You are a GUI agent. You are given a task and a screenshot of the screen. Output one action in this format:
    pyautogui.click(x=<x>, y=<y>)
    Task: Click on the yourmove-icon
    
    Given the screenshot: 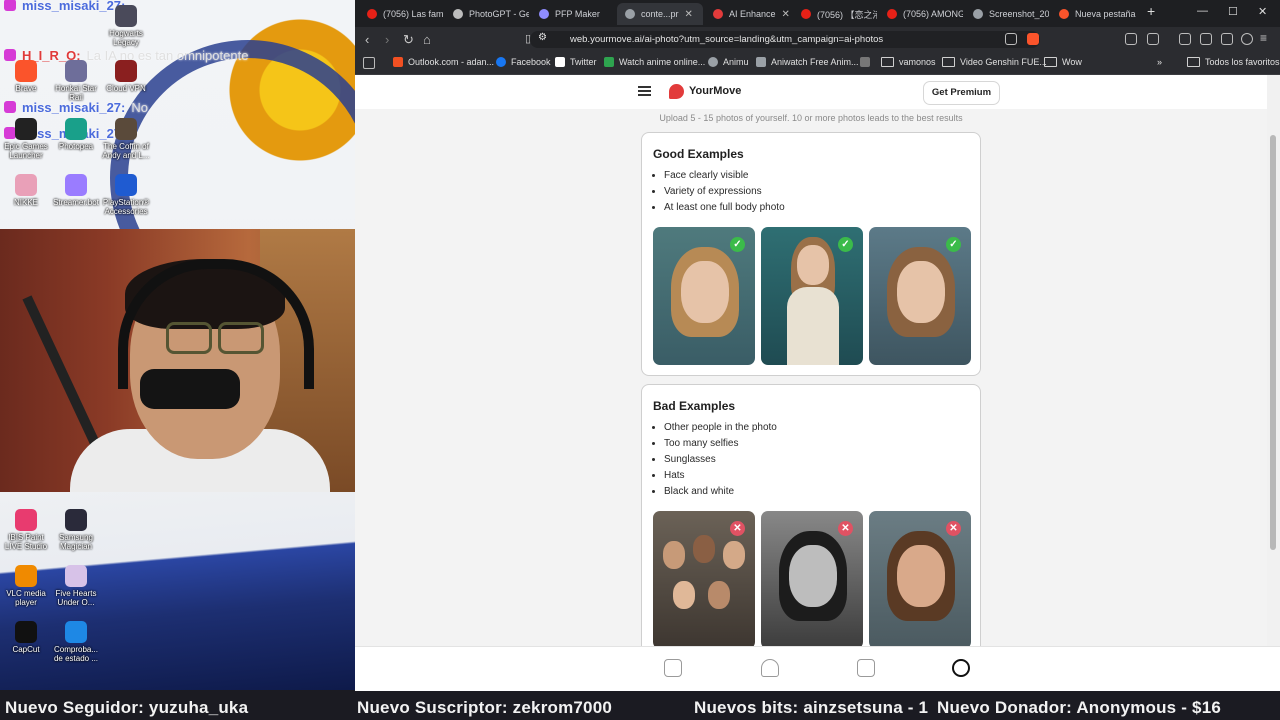 What is the action you would take?
    pyautogui.click(x=718, y=14)
    